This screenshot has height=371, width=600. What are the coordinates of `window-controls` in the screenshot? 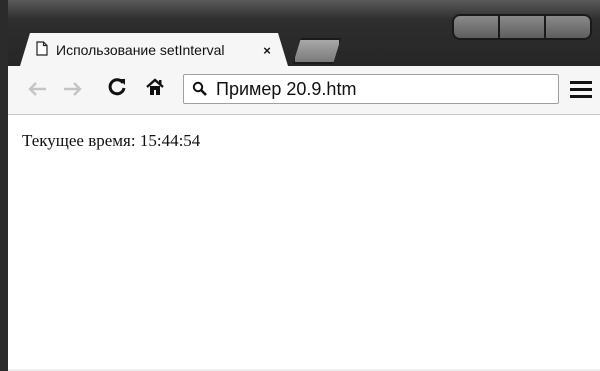 It's located at (522, 27).